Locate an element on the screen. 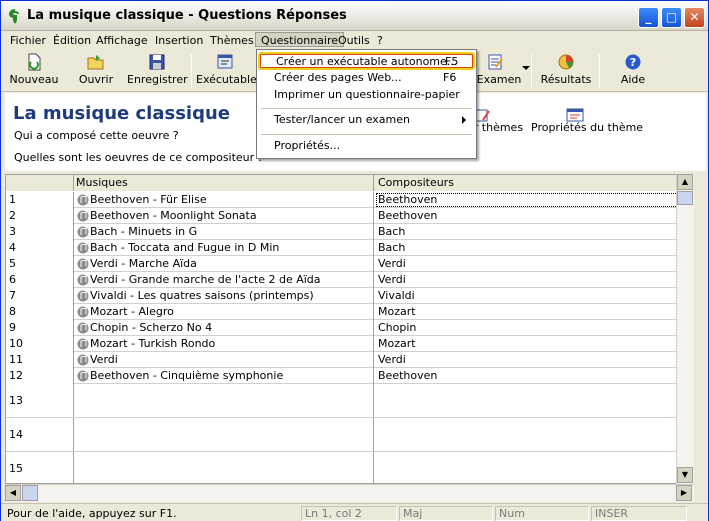 The image size is (709, 521). table-row: 5 Verdi - Marche Aïda Verdi is located at coordinates (343, 264).